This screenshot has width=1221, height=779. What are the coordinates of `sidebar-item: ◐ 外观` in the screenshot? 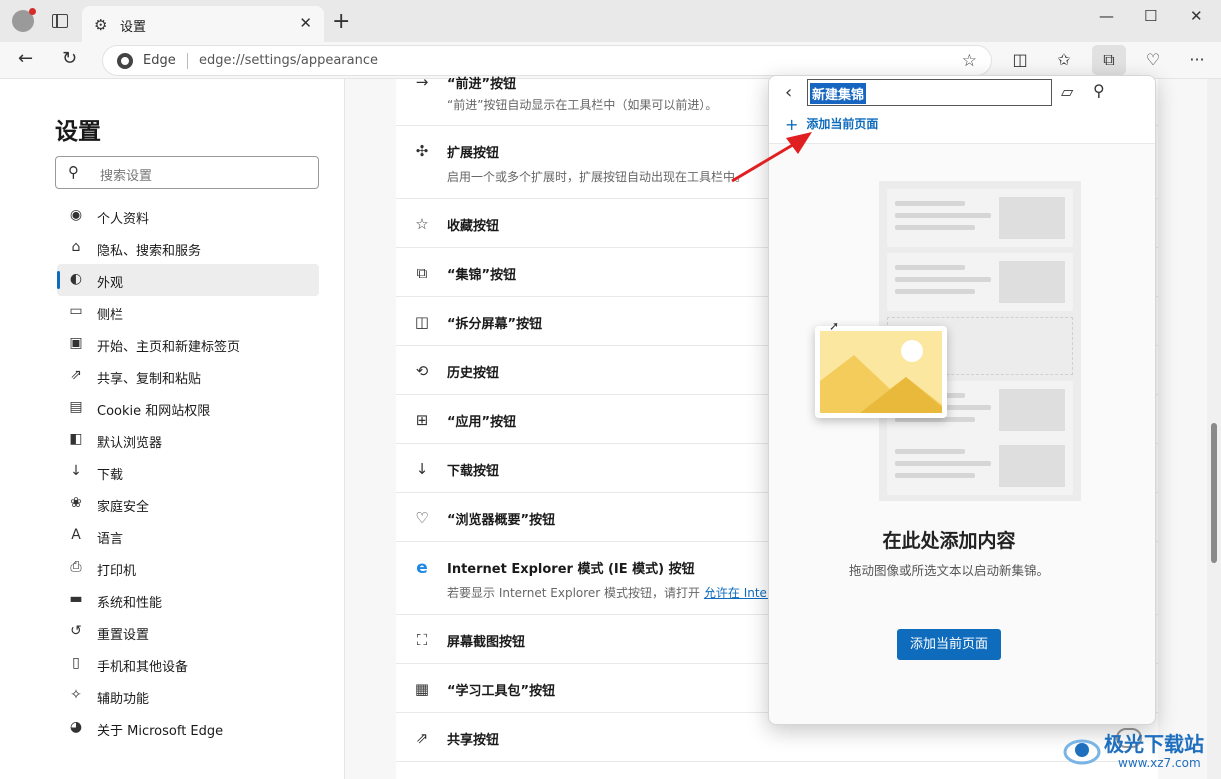 It's located at (188, 280).